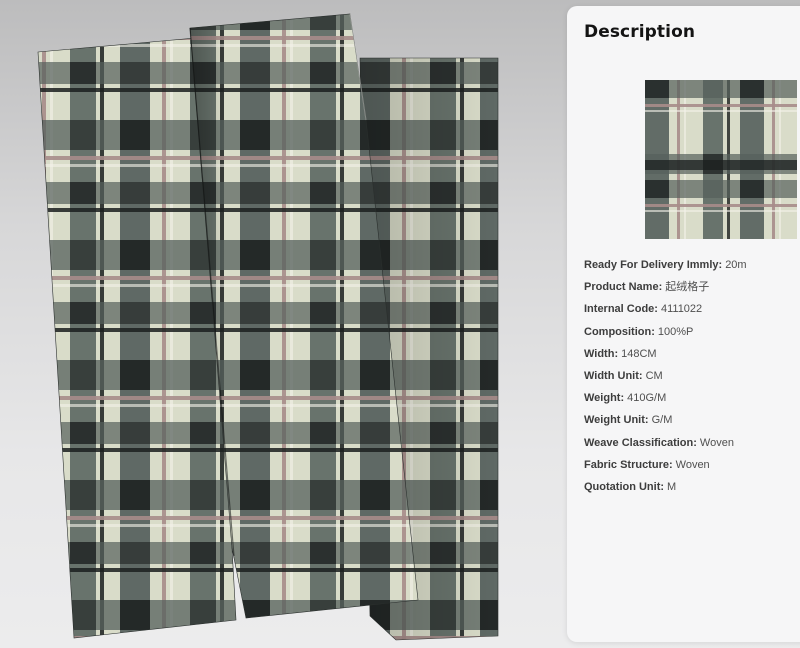 The width and height of the screenshot is (800, 648). I want to click on spec-row-ready-for-delivery: Ready For Delivery Immly: 20m, so click(665, 265).